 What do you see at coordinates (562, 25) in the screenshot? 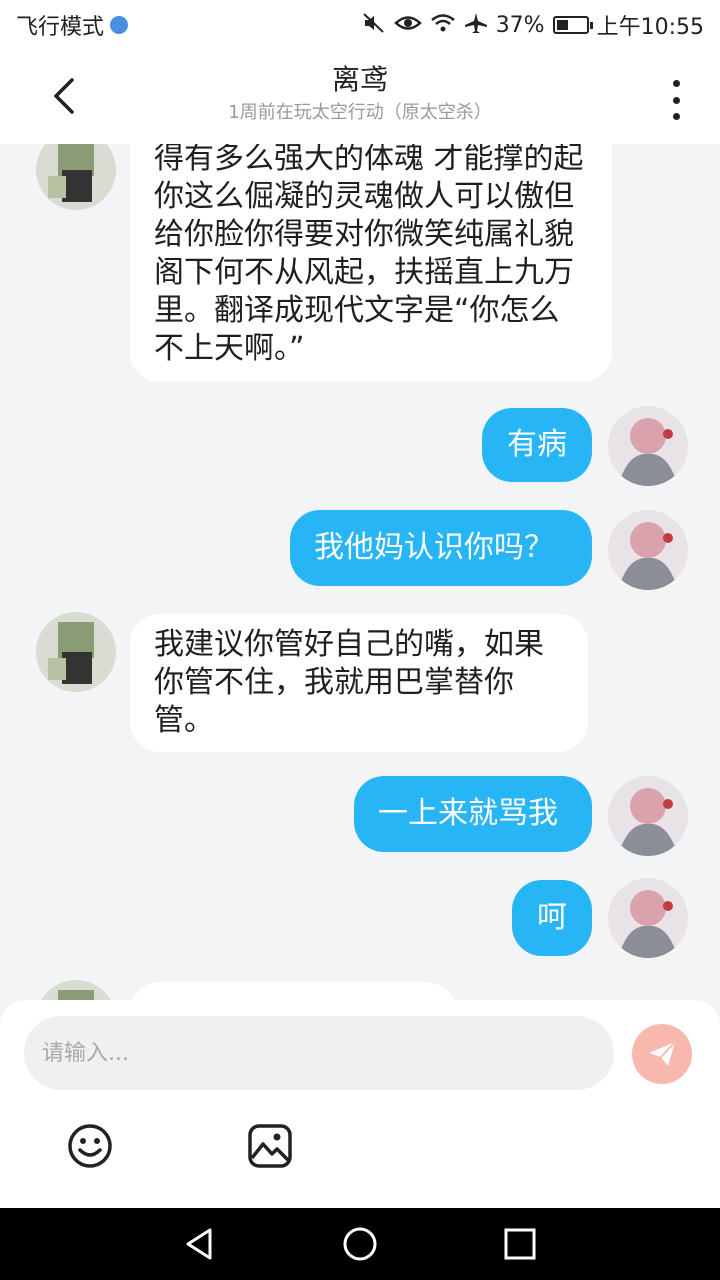
I see `battery-fill` at bounding box center [562, 25].